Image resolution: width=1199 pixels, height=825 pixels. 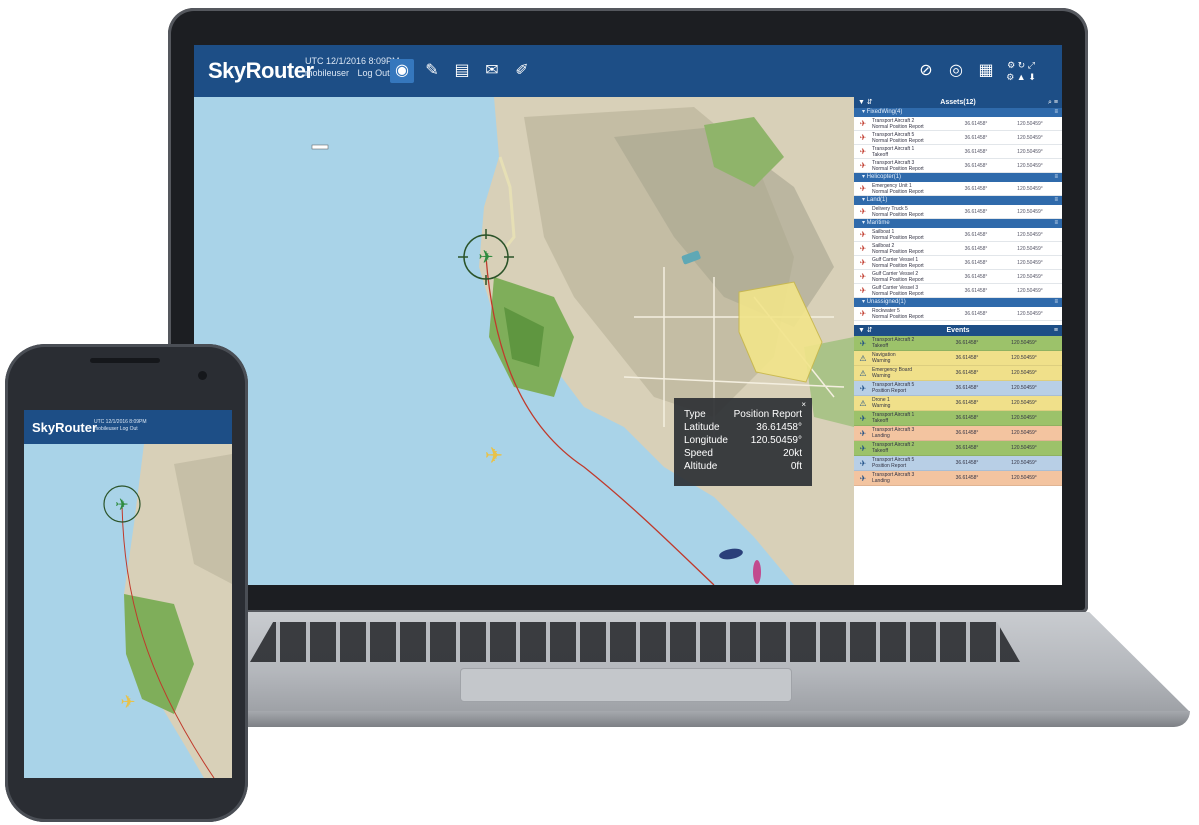 What do you see at coordinates (967, 433) in the screenshot?
I see `event-value: 36.61458°` at bounding box center [967, 433].